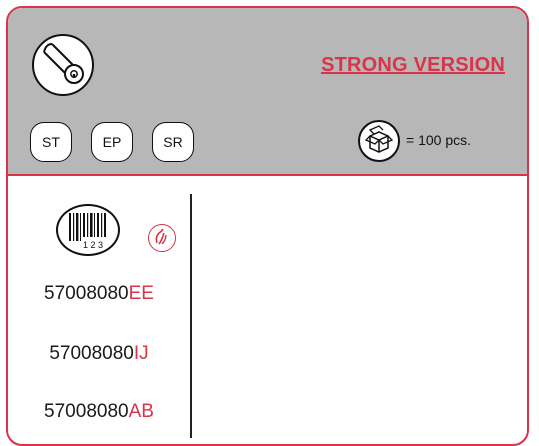 Image resolution: width=539 pixels, height=446 pixels. Describe the element at coordinates (88, 230) in the screenshot. I see `barcode-icon: 1 2 3` at that location.